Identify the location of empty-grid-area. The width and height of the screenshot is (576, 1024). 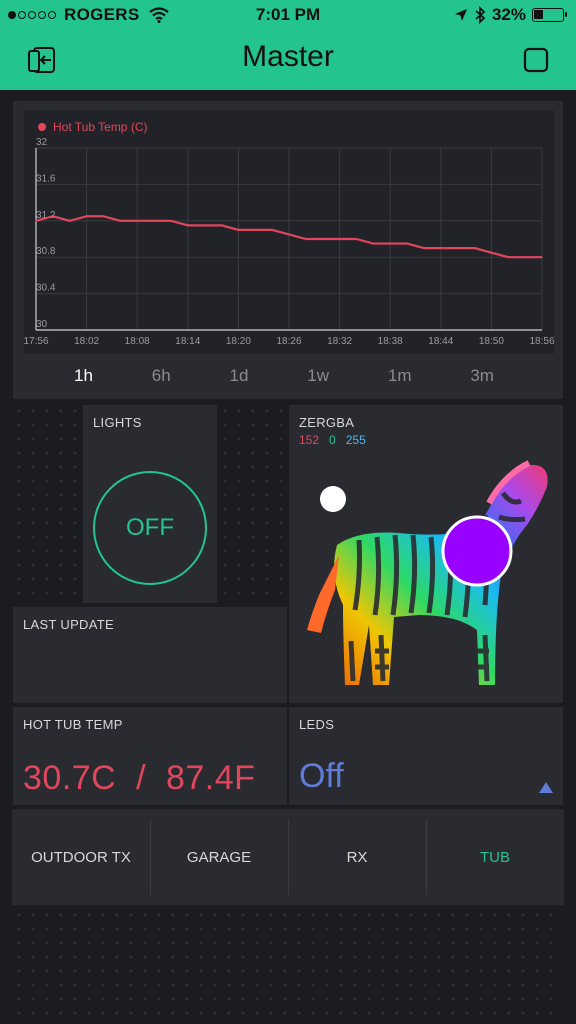
(288, 963).